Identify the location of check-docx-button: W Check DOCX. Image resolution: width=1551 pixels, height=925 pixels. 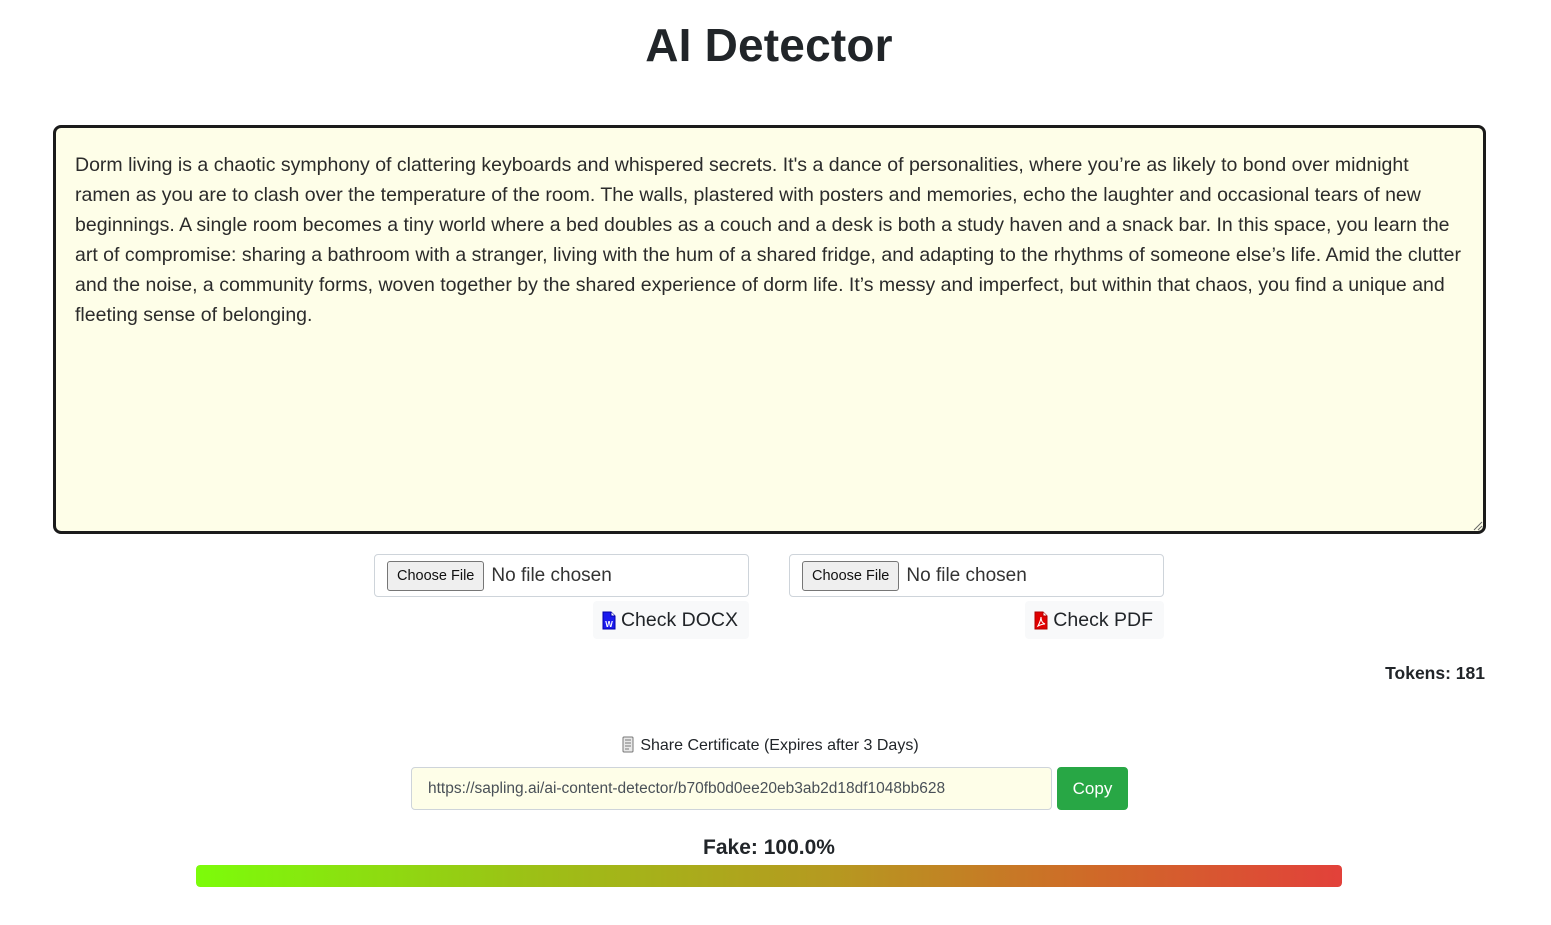
(670, 620).